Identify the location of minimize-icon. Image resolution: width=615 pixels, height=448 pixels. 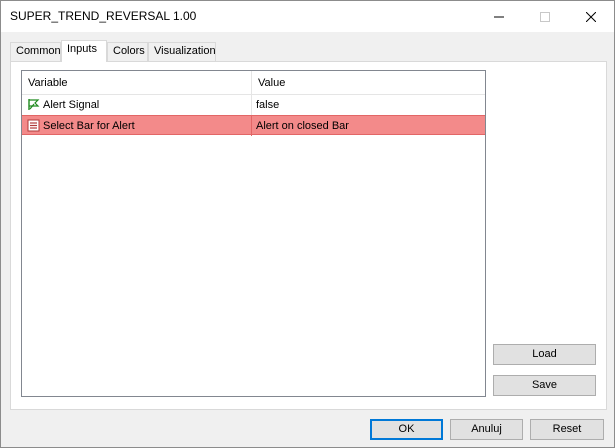
(499, 16).